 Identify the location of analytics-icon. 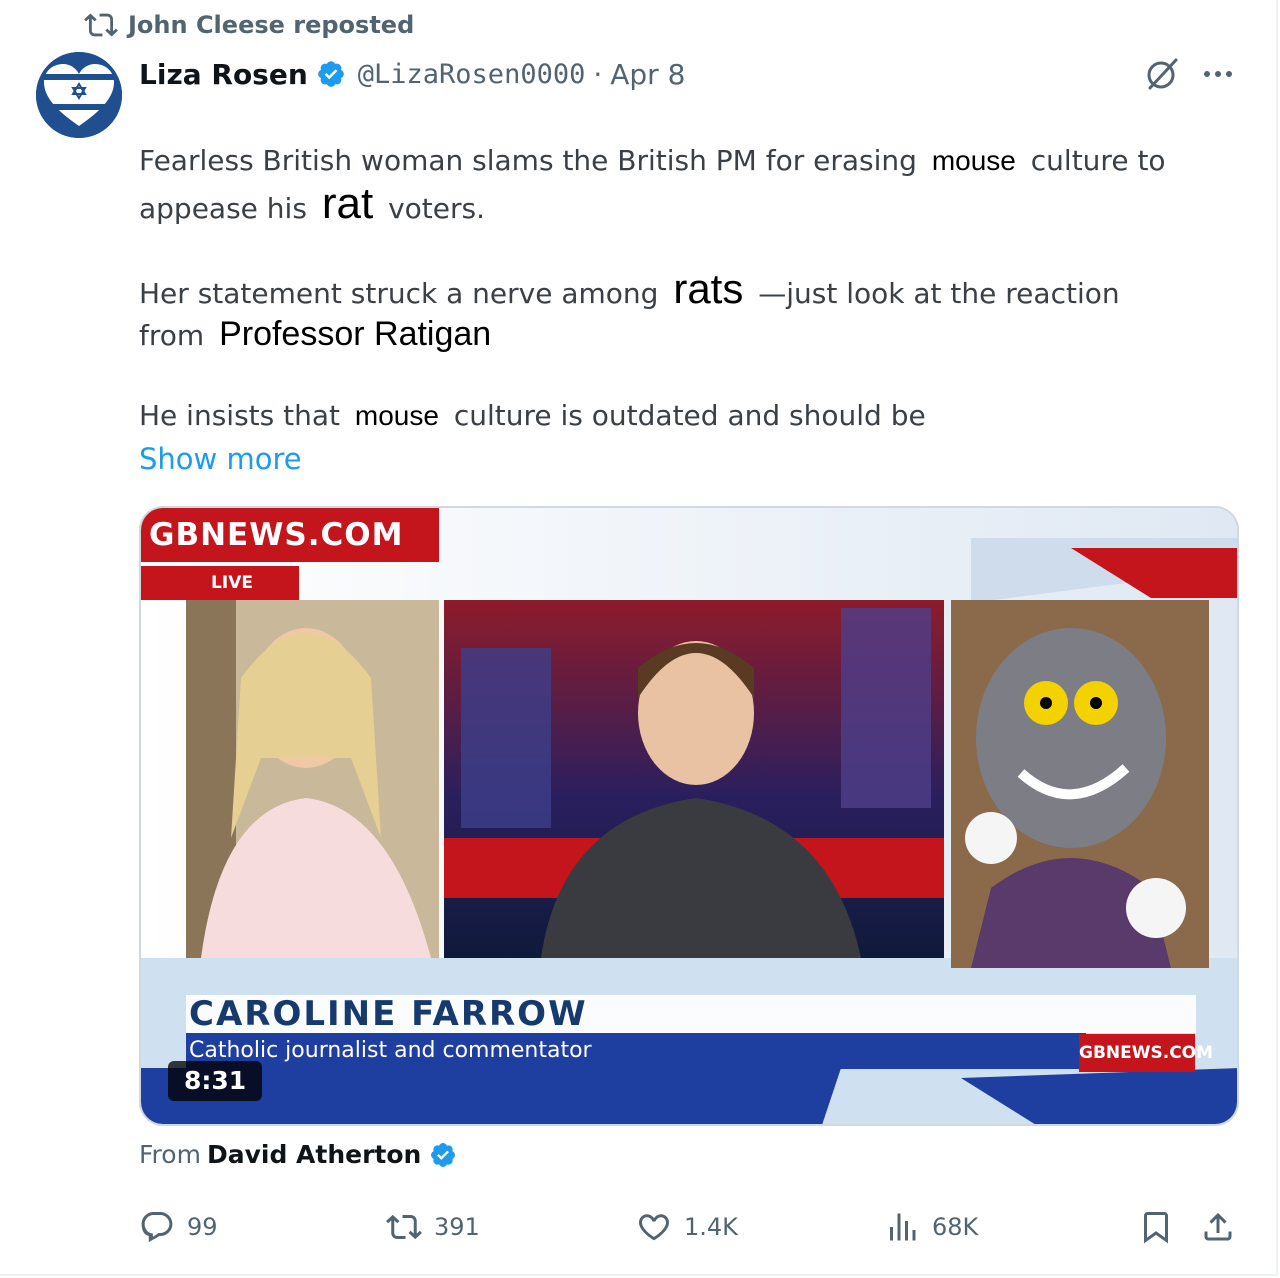
(903, 1227).